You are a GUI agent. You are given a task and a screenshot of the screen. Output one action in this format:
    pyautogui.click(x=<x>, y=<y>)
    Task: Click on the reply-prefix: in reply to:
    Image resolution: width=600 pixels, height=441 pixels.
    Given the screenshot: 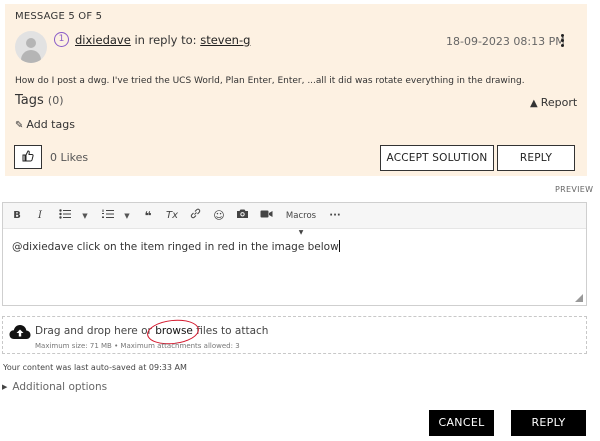 What is the action you would take?
    pyautogui.click(x=165, y=40)
    